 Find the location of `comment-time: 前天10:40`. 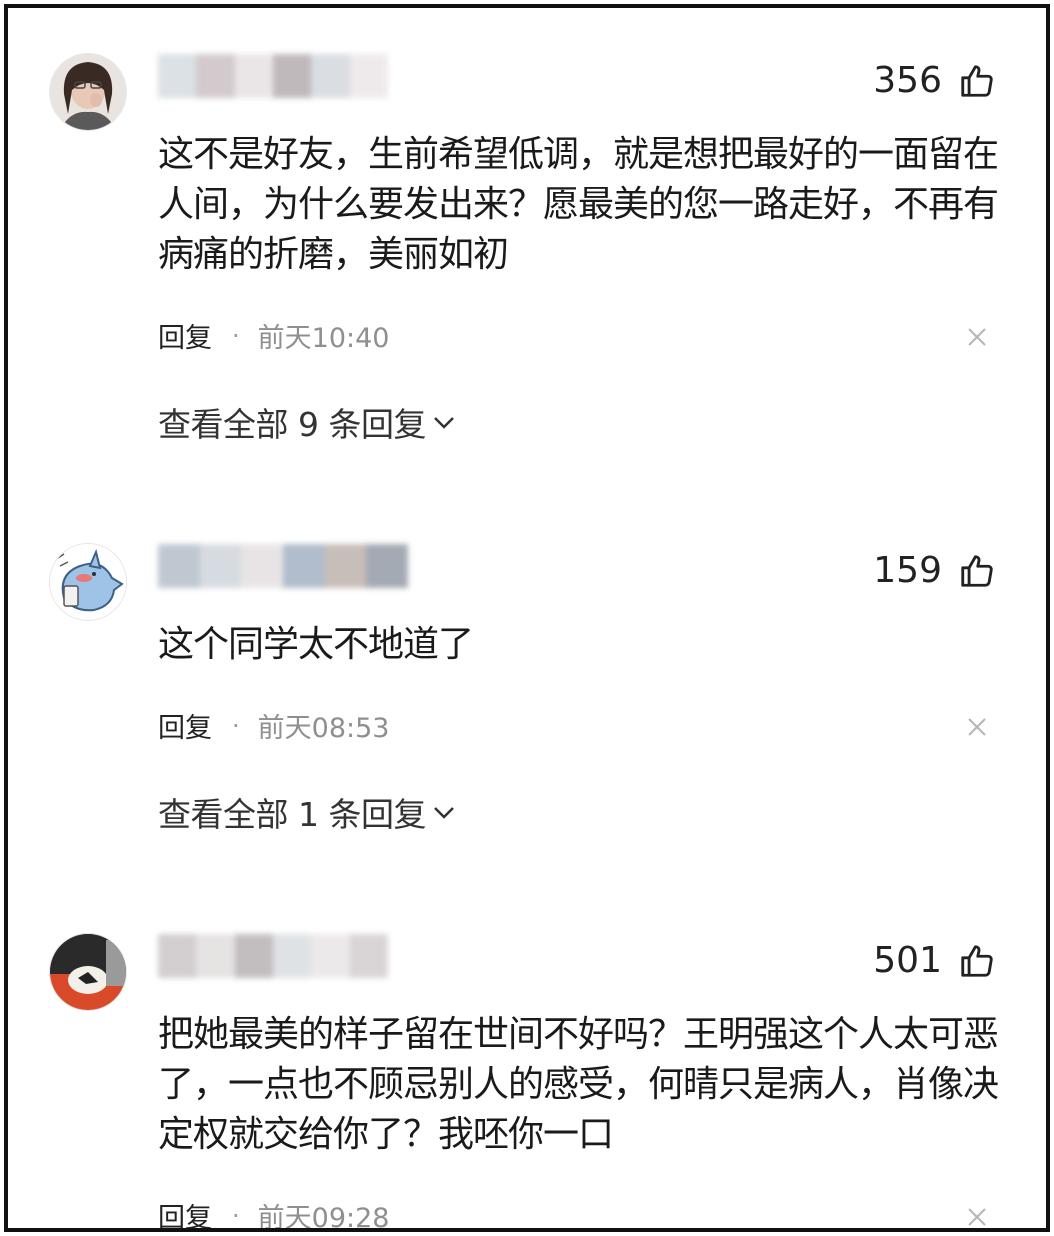

comment-time: 前天10:40 is located at coordinates (323, 338).